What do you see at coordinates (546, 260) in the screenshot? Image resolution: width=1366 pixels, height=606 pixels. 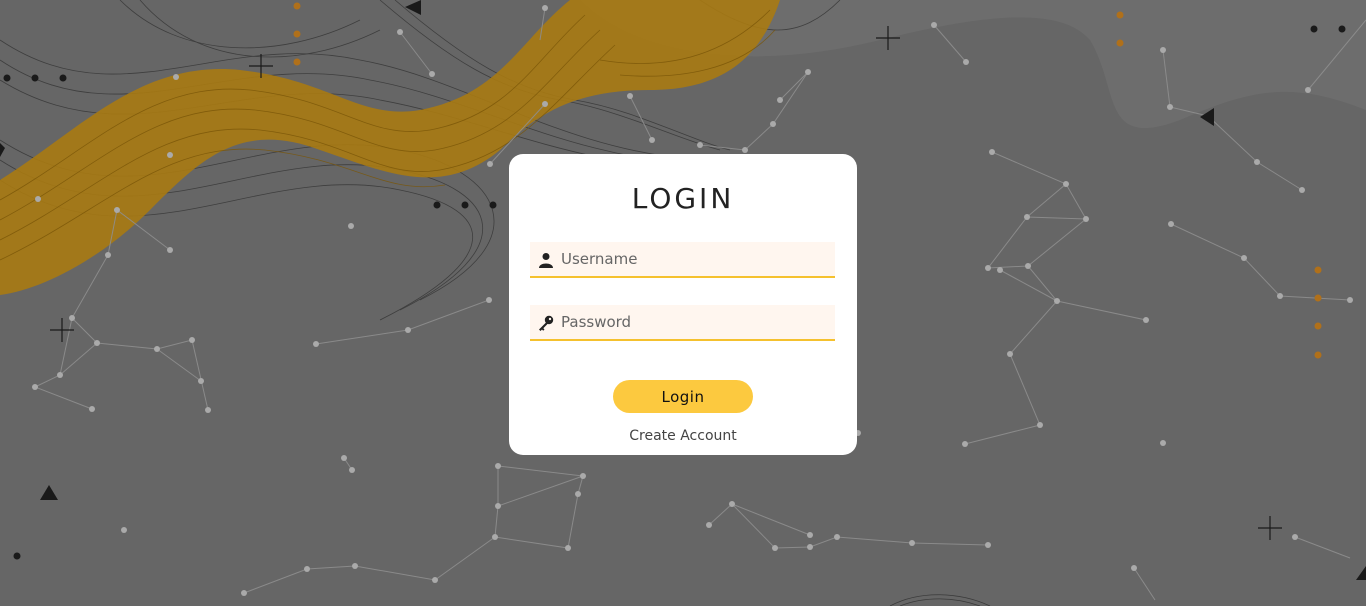 I see `user-icon` at bounding box center [546, 260].